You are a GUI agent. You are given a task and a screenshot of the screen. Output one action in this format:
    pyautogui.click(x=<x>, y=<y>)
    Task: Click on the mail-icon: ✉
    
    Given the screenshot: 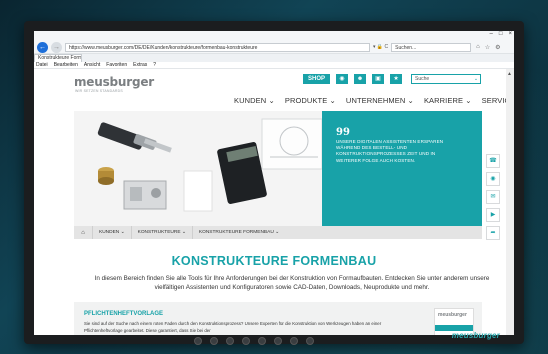 What is the action you would take?
    pyautogui.click(x=493, y=197)
    